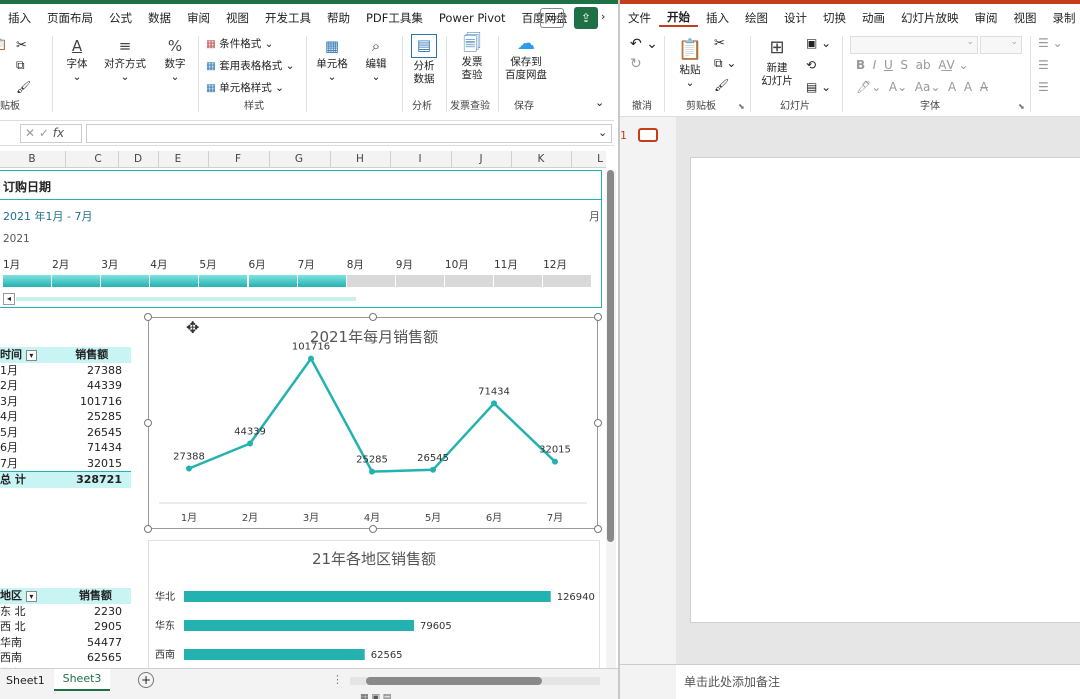 The width and height of the screenshot is (1080, 699). What do you see at coordinates (175, 60) in the screenshot?
I see `number-button: % 数字 ⌄` at bounding box center [175, 60].